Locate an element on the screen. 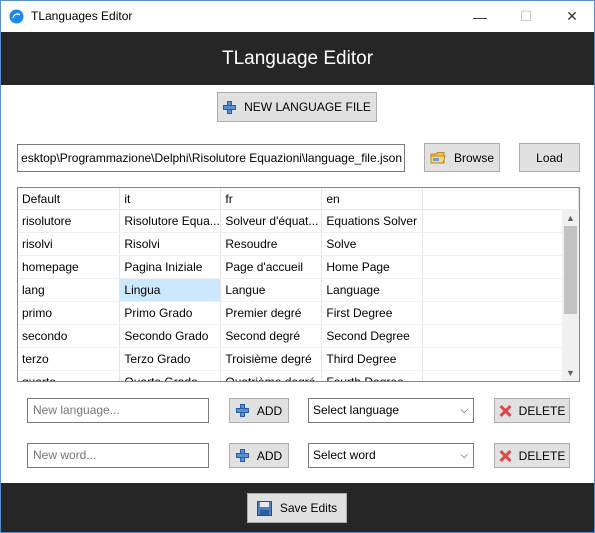  grid-header-row: Default it fr en is located at coordinates (298, 199).